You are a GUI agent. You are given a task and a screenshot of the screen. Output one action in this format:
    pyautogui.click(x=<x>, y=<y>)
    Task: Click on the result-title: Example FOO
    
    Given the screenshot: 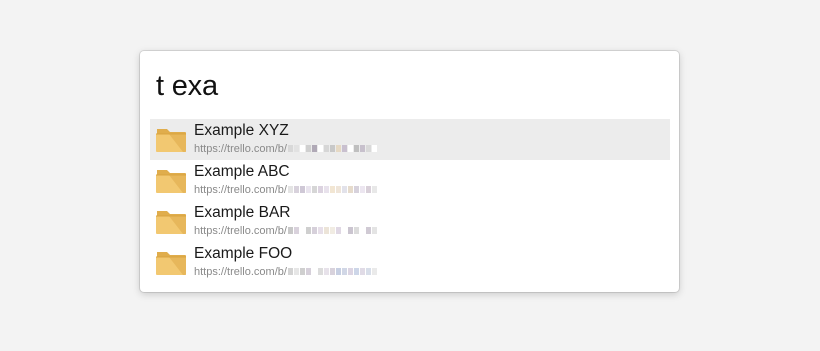 What is the action you would take?
    pyautogui.click(x=243, y=253)
    